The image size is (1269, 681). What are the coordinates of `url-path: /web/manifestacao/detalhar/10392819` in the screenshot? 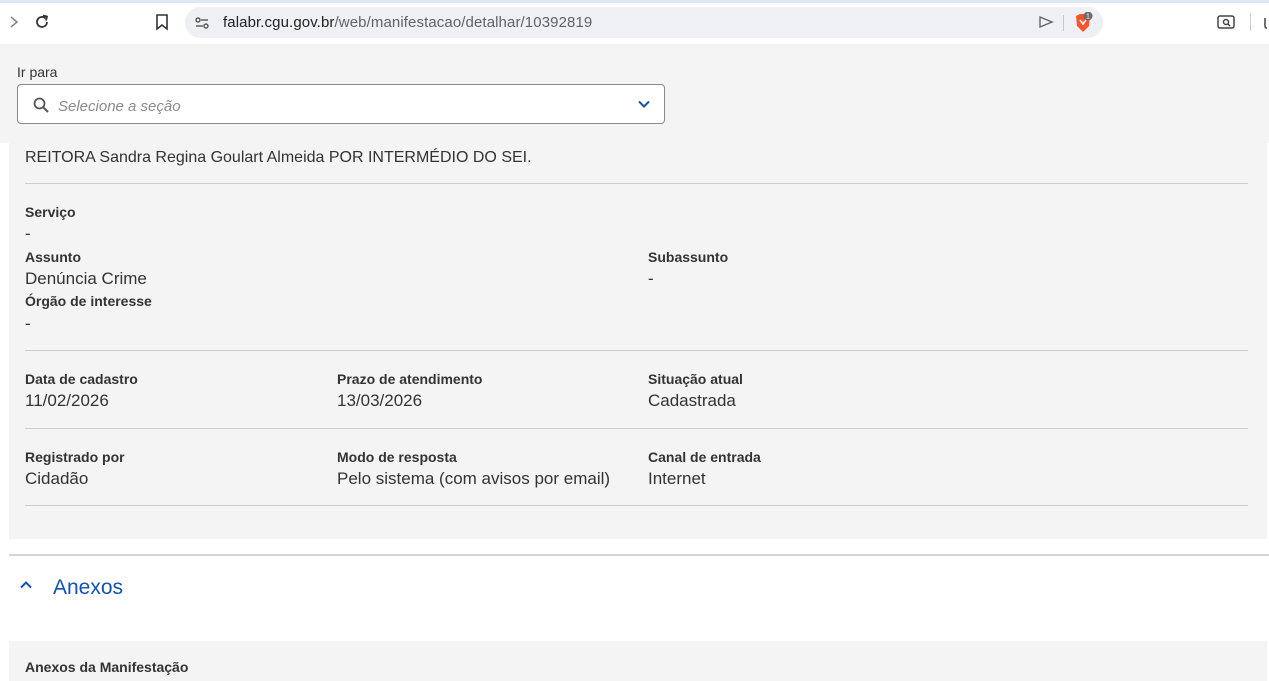 It's located at (463, 22).